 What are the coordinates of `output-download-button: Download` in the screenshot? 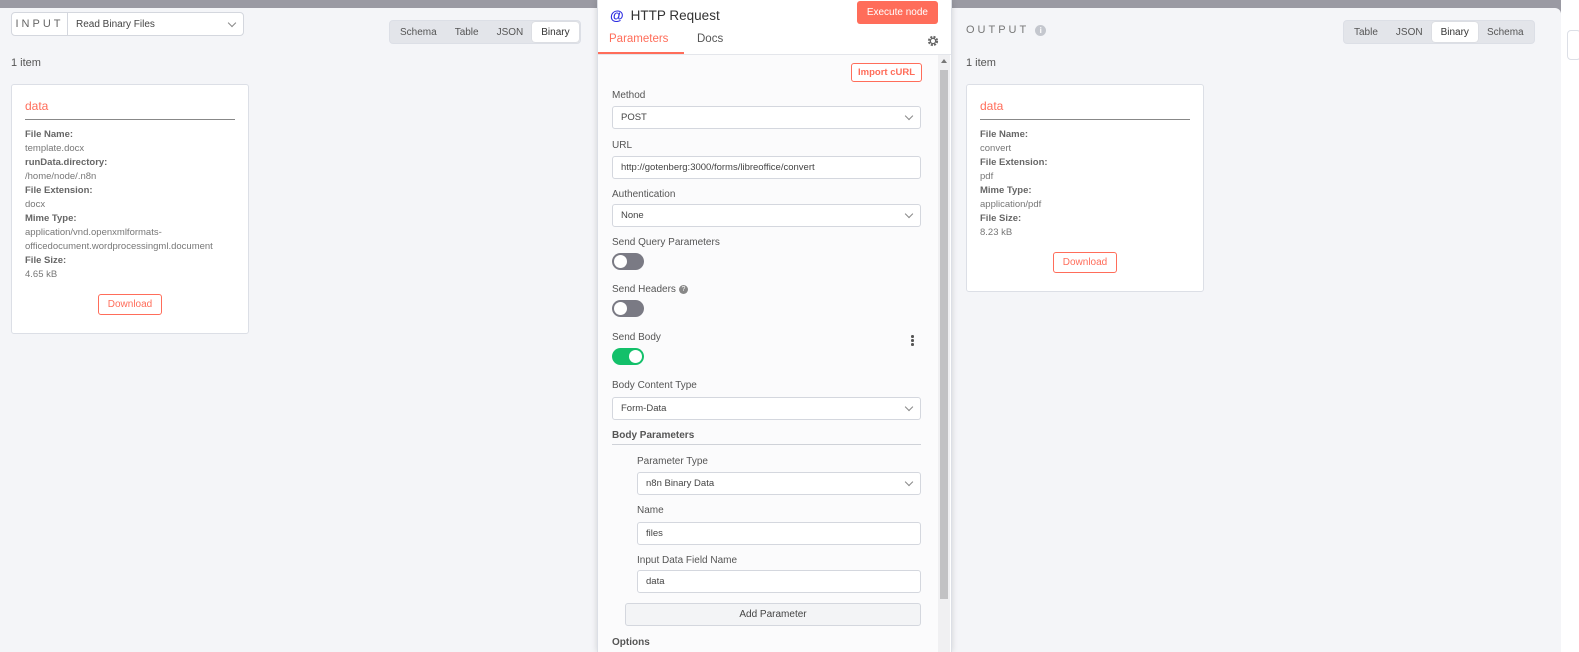 It's located at (1085, 262).